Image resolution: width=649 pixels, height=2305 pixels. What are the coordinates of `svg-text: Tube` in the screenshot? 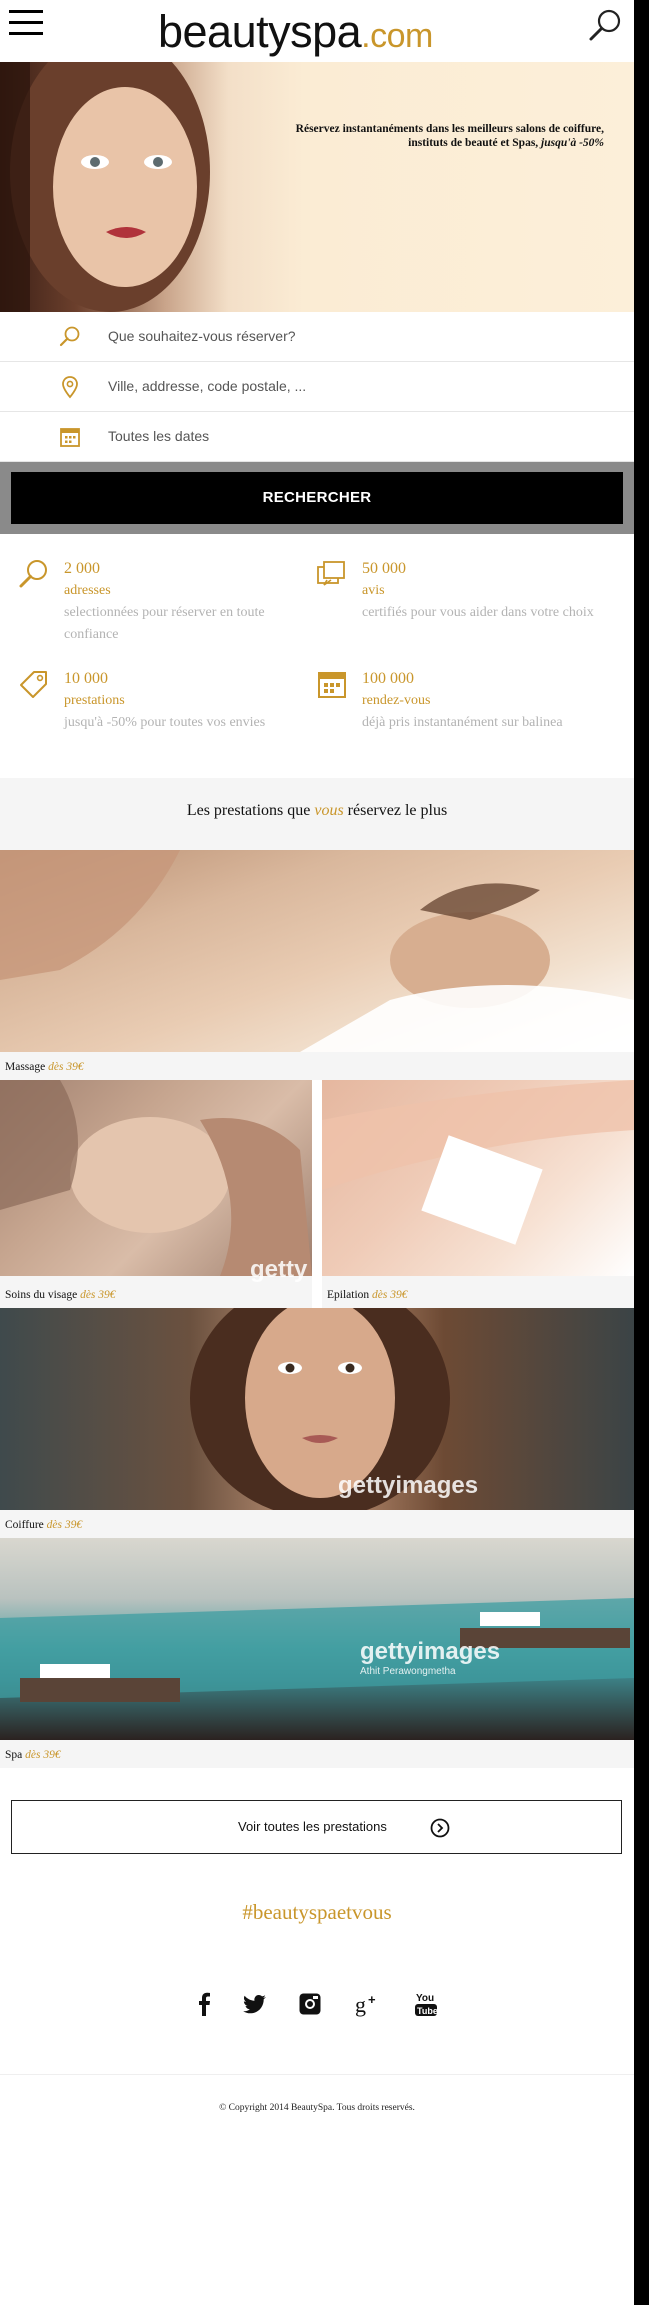 It's located at (427, 2011).